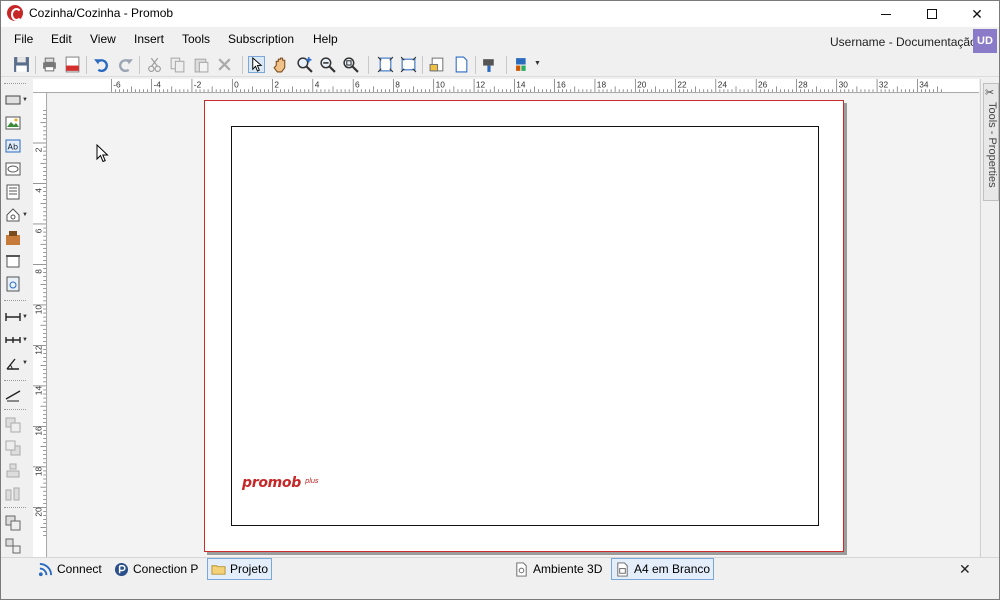 Image resolution: width=1000 pixels, height=600 pixels. What do you see at coordinates (976, 14) in the screenshot?
I see `close-button: ✕` at bounding box center [976, 14].